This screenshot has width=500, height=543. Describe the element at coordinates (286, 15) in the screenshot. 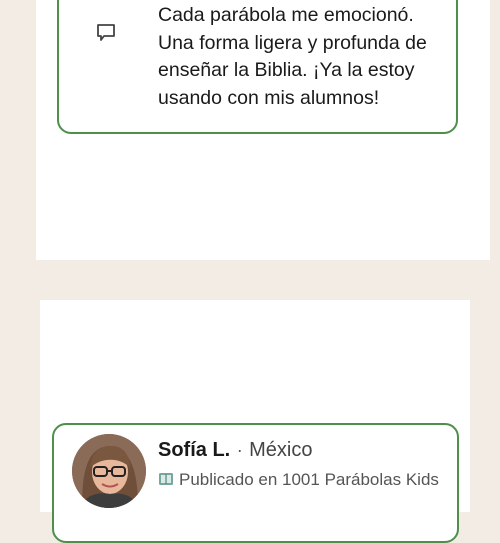

I see `quote-line: Cada parábola me emocionó.` at that location.